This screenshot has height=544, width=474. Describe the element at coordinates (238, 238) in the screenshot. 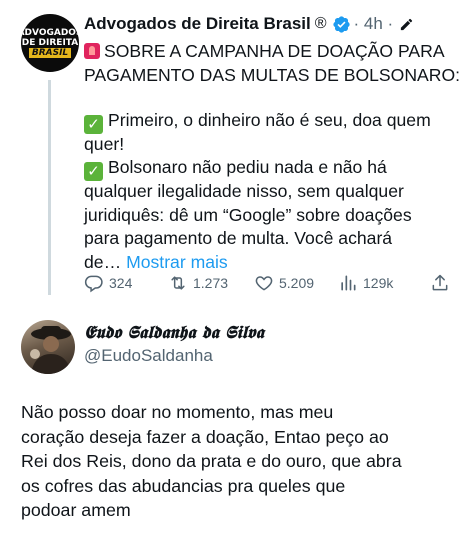

I see `tweet-line: para pagamento de multa. Você achará` at that location.